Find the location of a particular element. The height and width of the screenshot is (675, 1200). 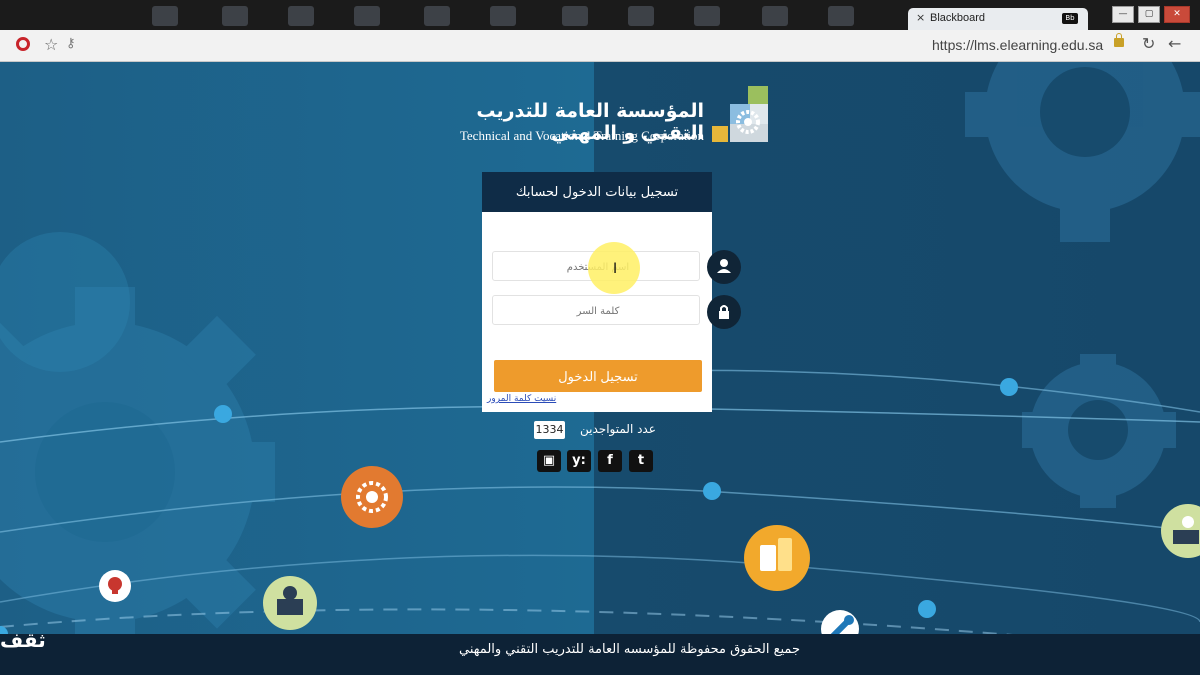

login-button: تسجيل الدخول is located at coordinates (598, 376).